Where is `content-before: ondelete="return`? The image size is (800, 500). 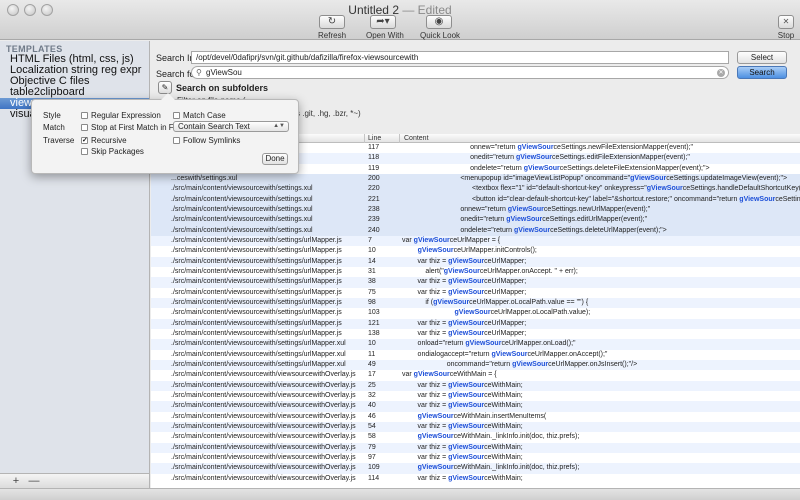 content-before: ondelete="return is located at coordinates (458, 230).